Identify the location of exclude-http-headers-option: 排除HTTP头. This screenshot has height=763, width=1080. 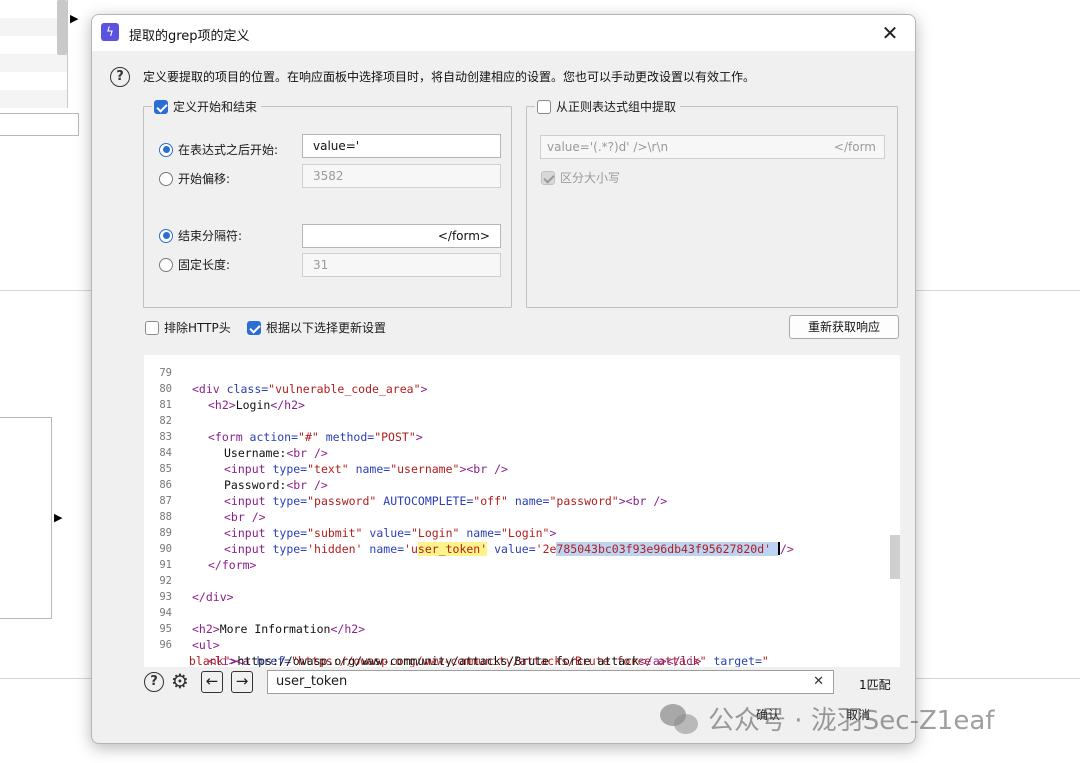
(188, 327).